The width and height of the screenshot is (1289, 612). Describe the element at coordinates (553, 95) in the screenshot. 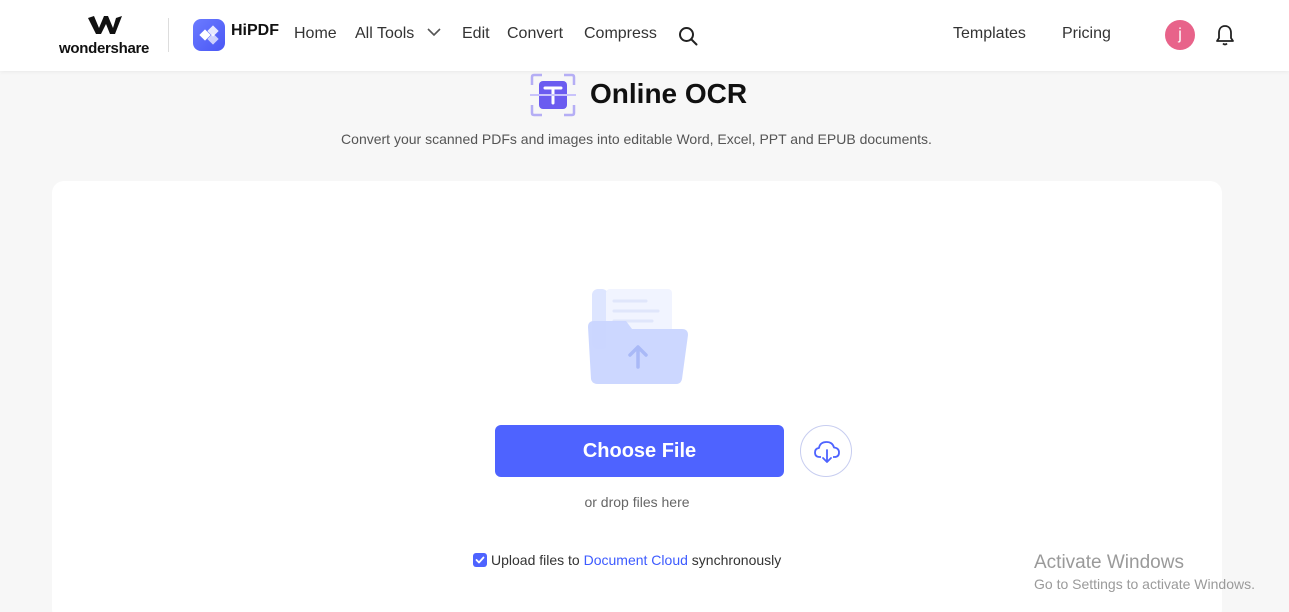

I see `ocr-tool-icon` at that location.